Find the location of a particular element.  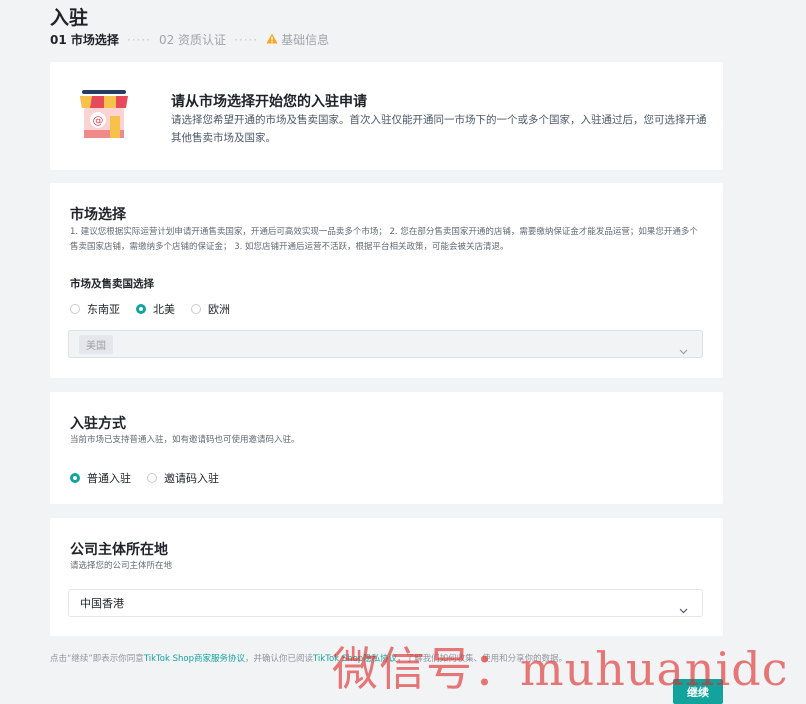

company-location-card: 公司主体所在地 请选择您的公司主体所在地 中国香港 is located at coordinates (386, 577).